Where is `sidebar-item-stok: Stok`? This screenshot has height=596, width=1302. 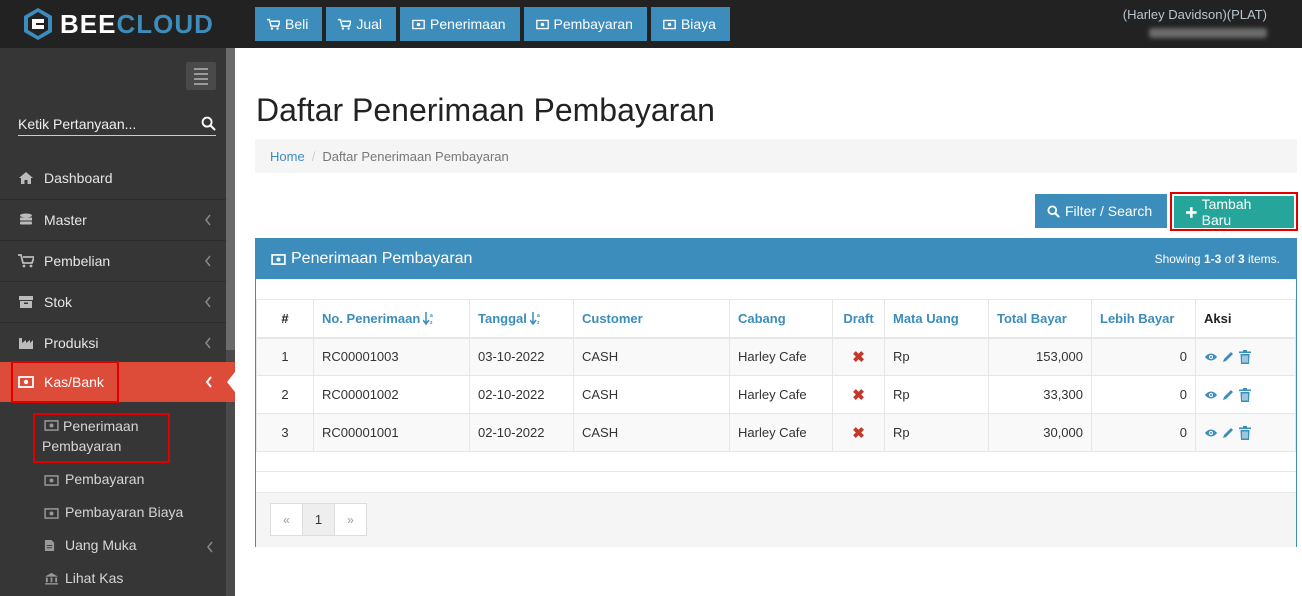
sidebar-item-stok: Stok is located at coordinates (113, 301).